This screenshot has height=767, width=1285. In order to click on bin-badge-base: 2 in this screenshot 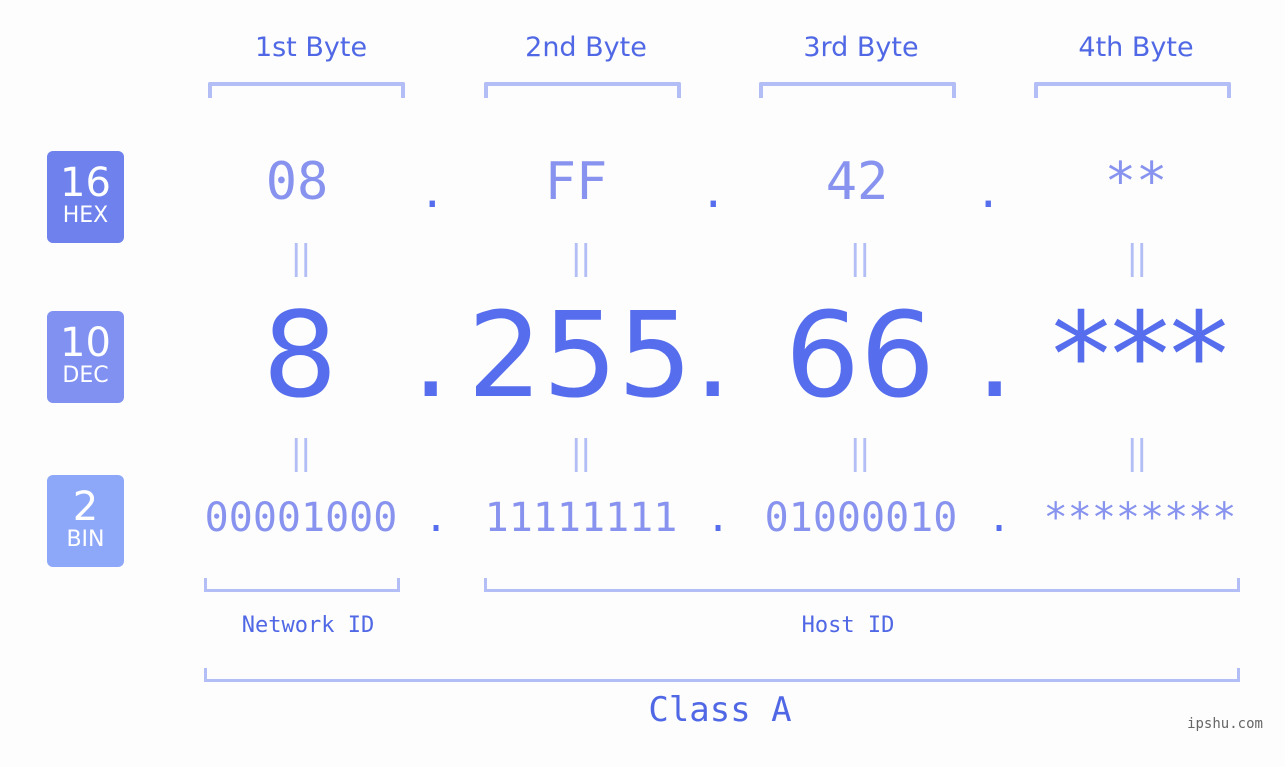, I will do `click(85, 507)`.